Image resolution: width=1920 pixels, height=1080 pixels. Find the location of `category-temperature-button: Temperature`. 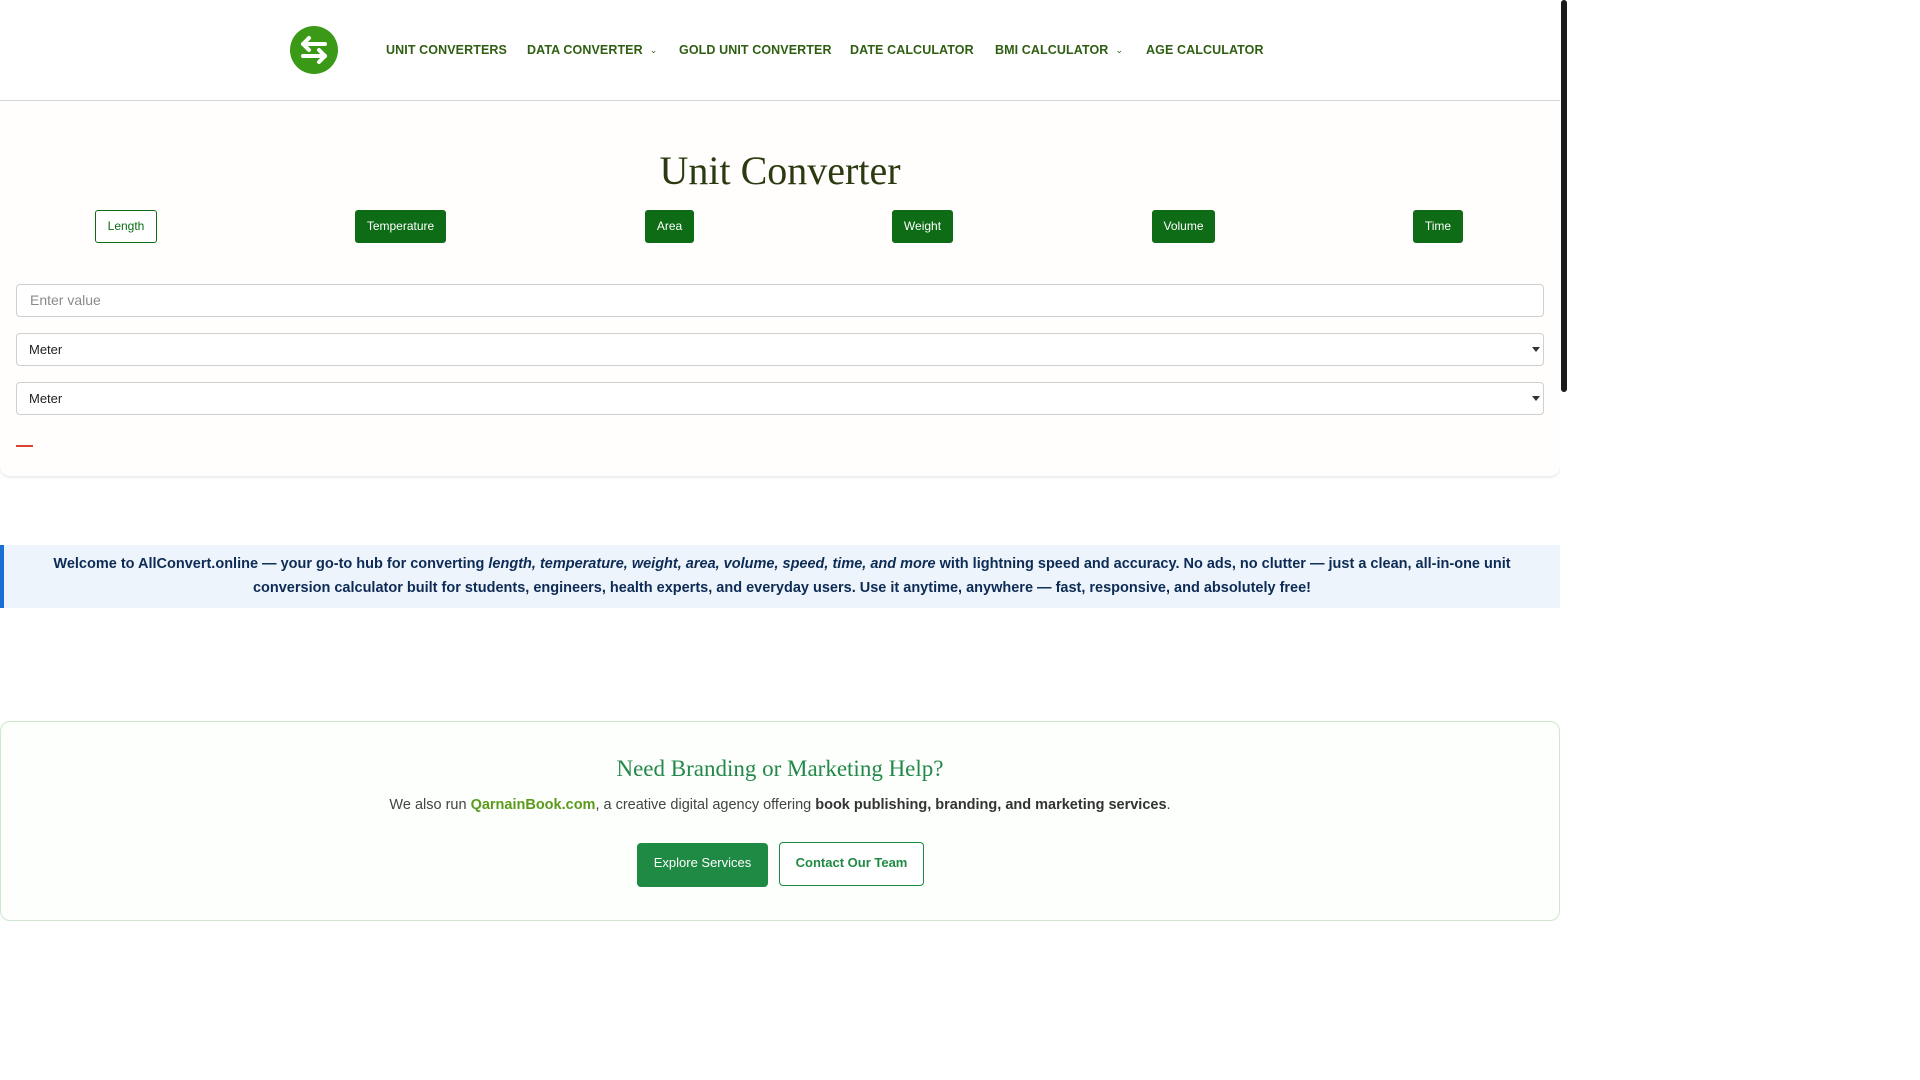

category-temperature-button: Temperature is located at coordinates (400, 226).